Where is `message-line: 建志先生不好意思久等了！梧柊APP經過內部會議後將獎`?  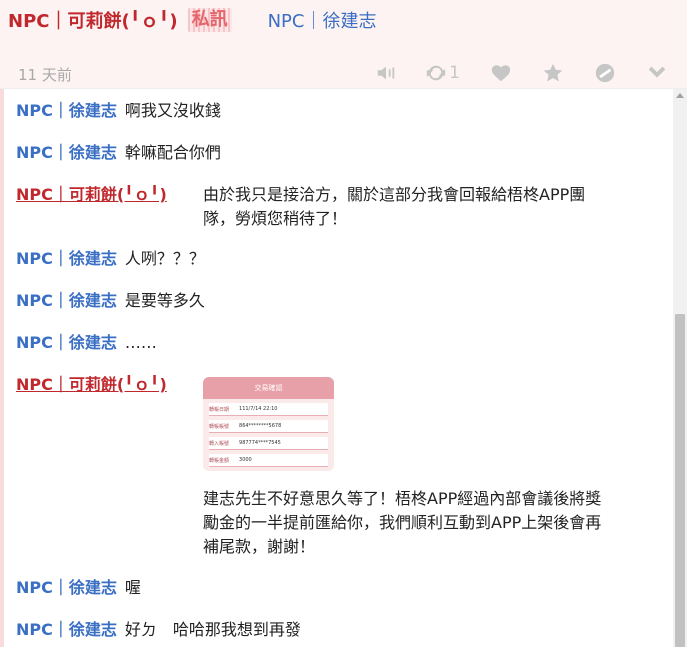
message-line: 建志先生不好意思久等了！梧柊APP經過內部會議後將獎 is located at coordinates (402, 498).